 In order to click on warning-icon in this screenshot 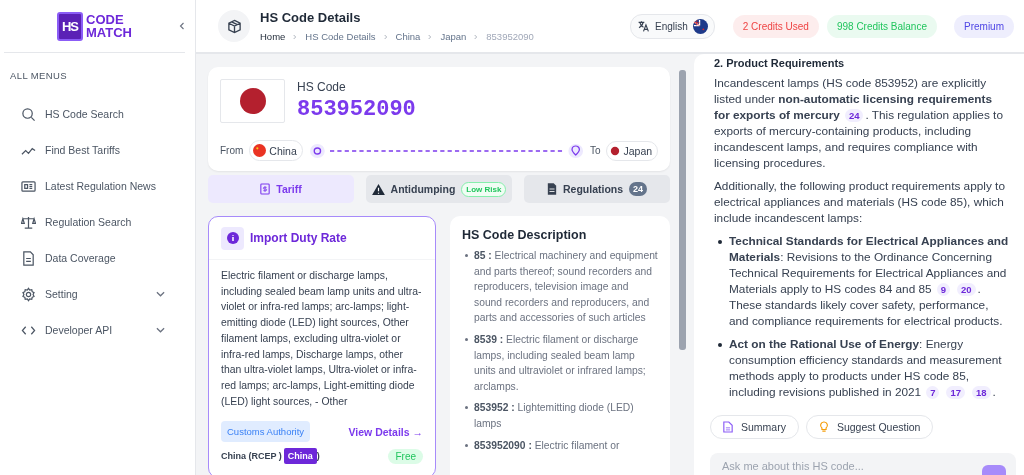, I will do `click(378, 189)`.